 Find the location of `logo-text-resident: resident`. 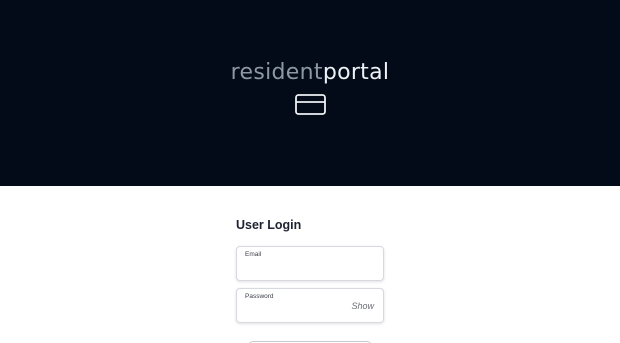

logo-text-resident: resident is located at coordinates (276, 72).